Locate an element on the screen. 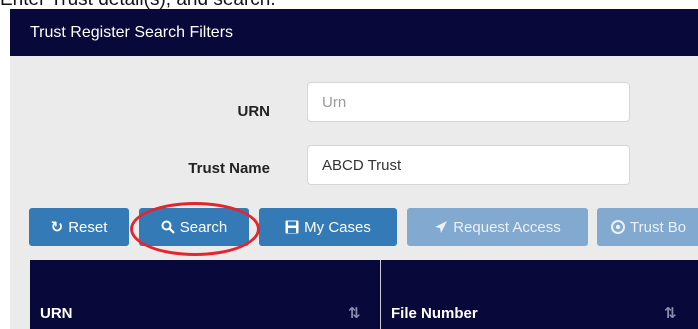 This screenshot has width=698, height=329. instruction-caption: Enter Trust detail(s), and search. is located at coordinates (349, 4).